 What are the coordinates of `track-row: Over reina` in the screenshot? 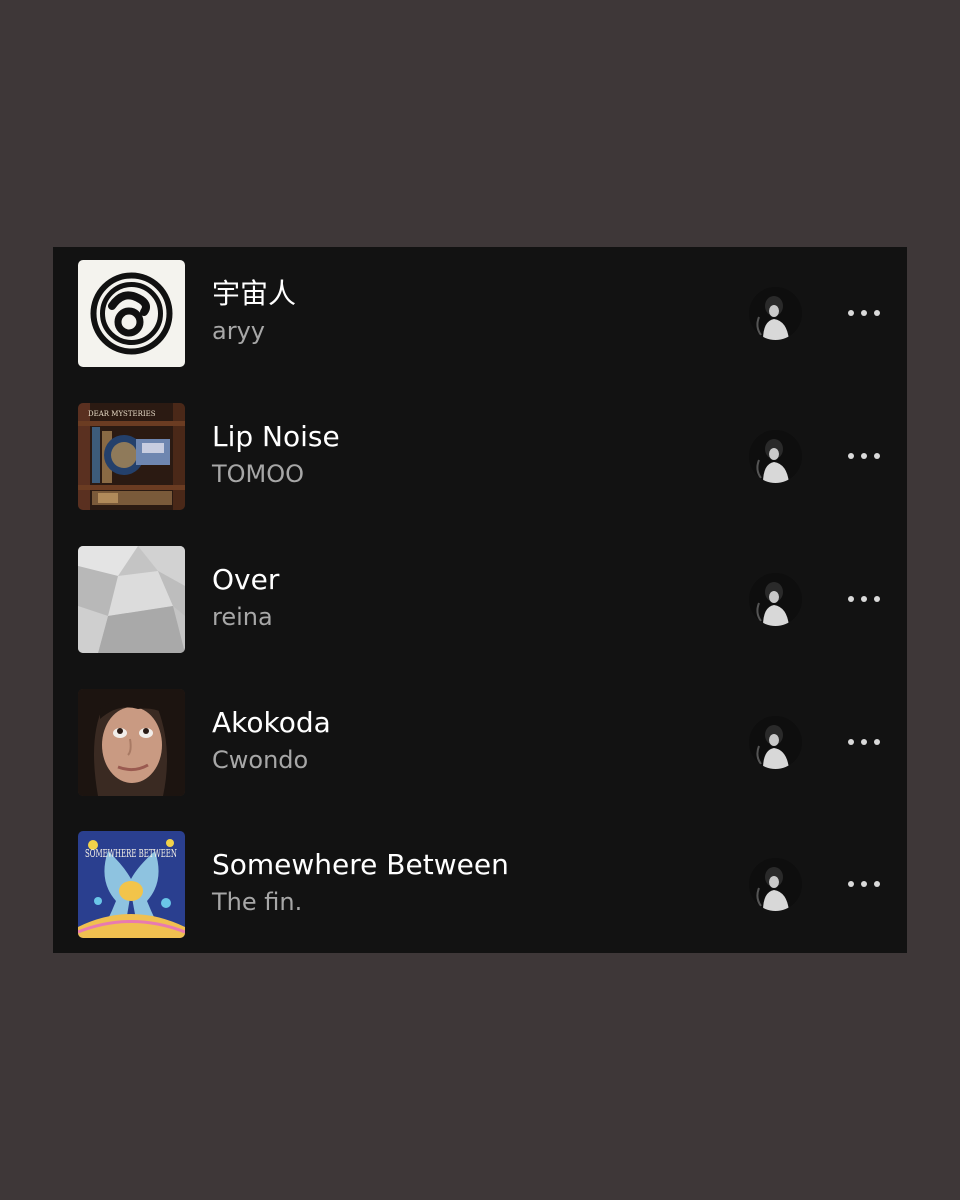 It's located at (480, 599).